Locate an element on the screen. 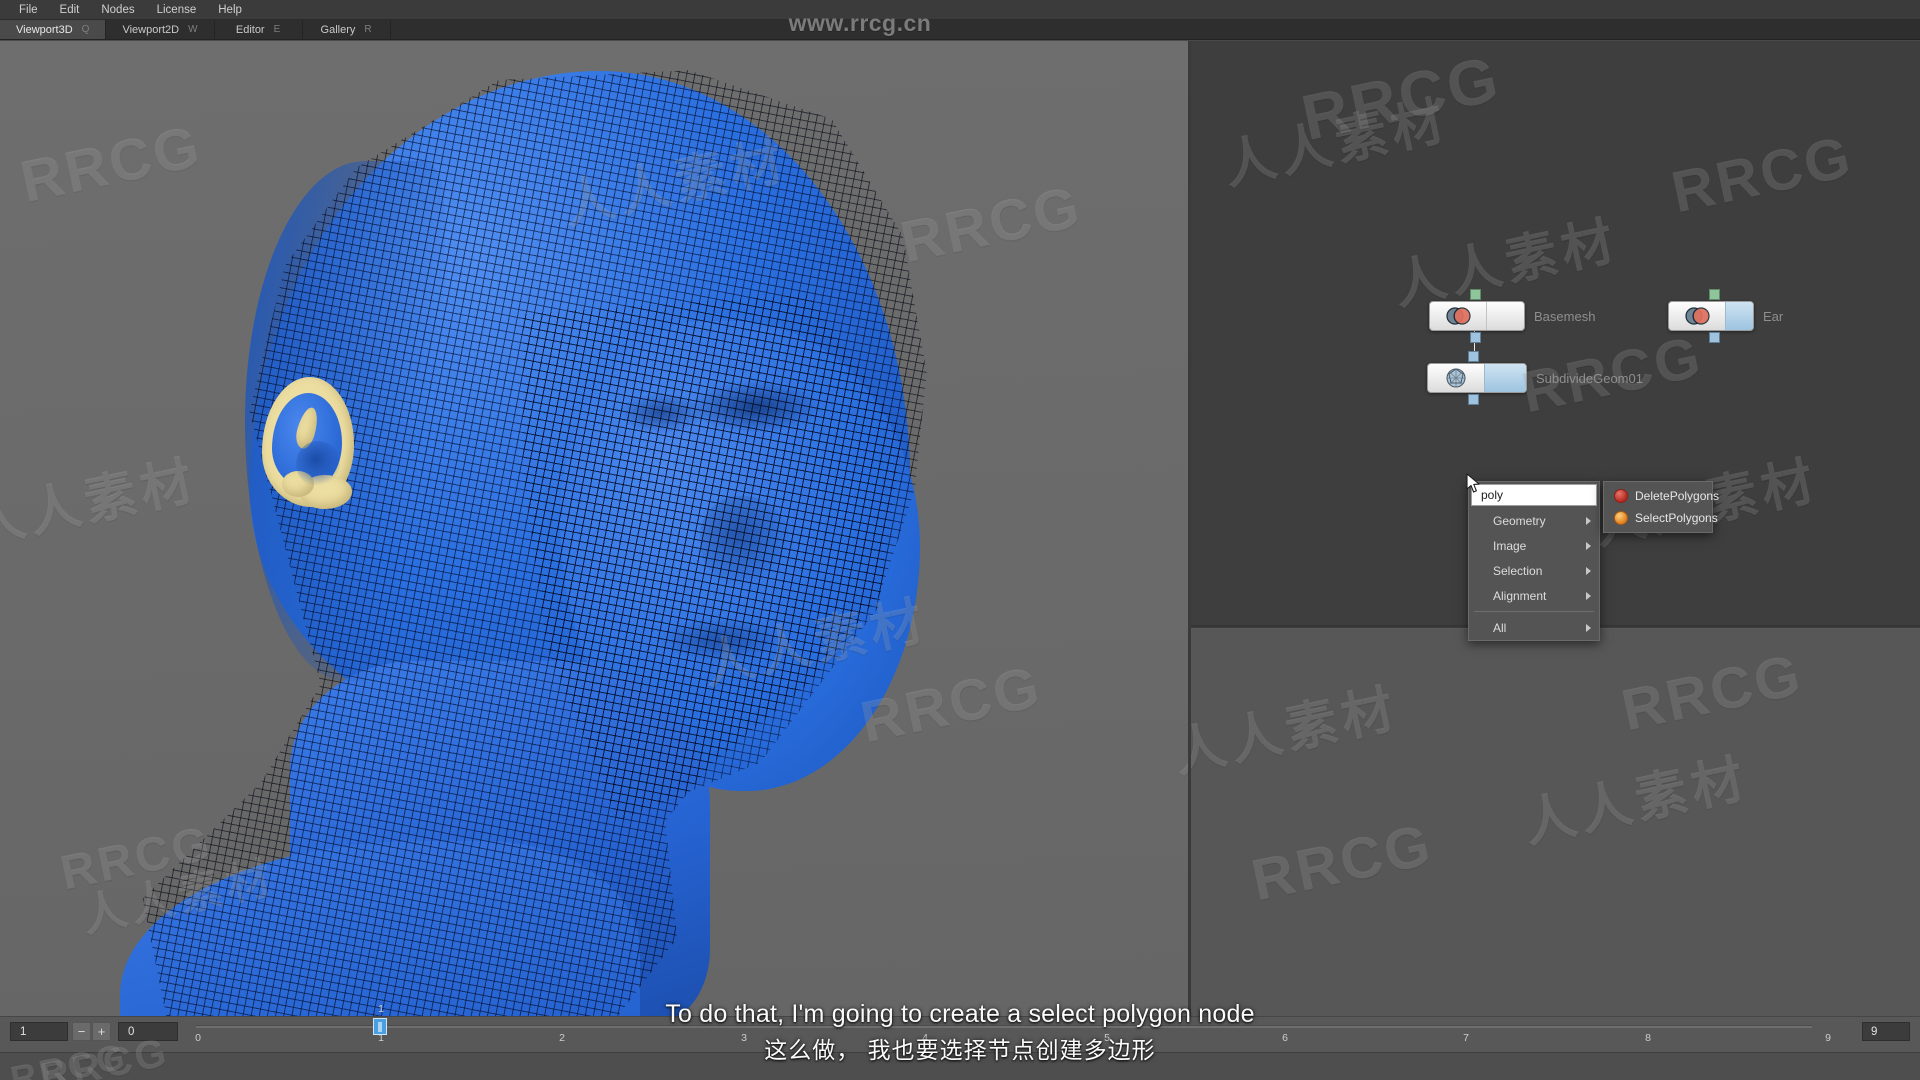 The width and height of the screenshot is (1920, 1080). timeline-tick-7: 7 is located at coordinates (1466, 1038).